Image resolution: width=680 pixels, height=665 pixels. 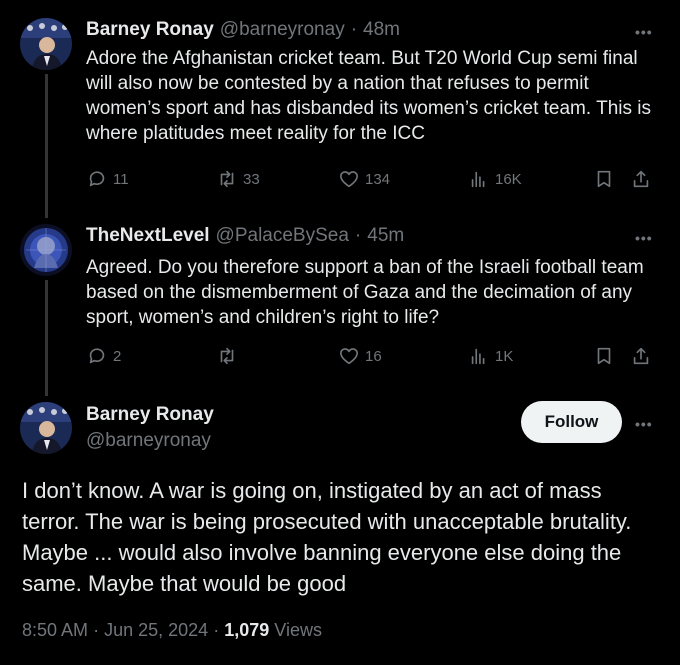 I want to click on reply-count: 2, so click(x=117, y=356).